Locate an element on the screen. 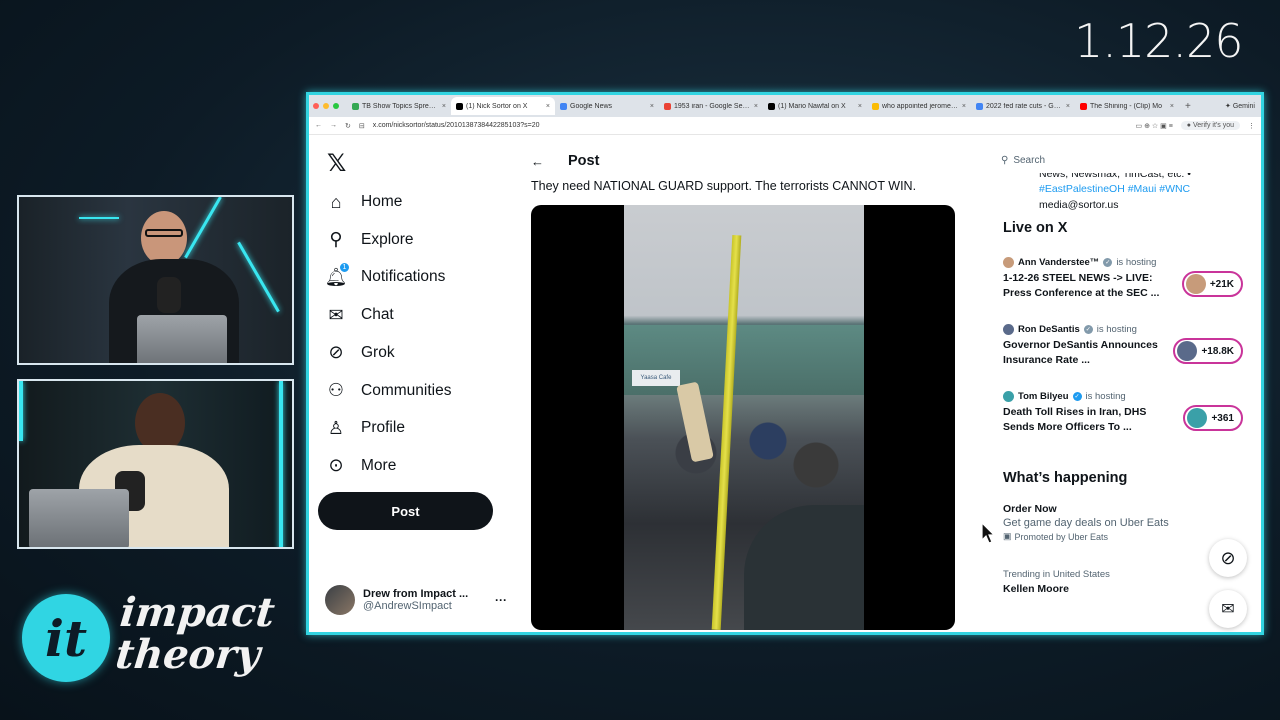  window-controls is located at coordinates (326, 106).